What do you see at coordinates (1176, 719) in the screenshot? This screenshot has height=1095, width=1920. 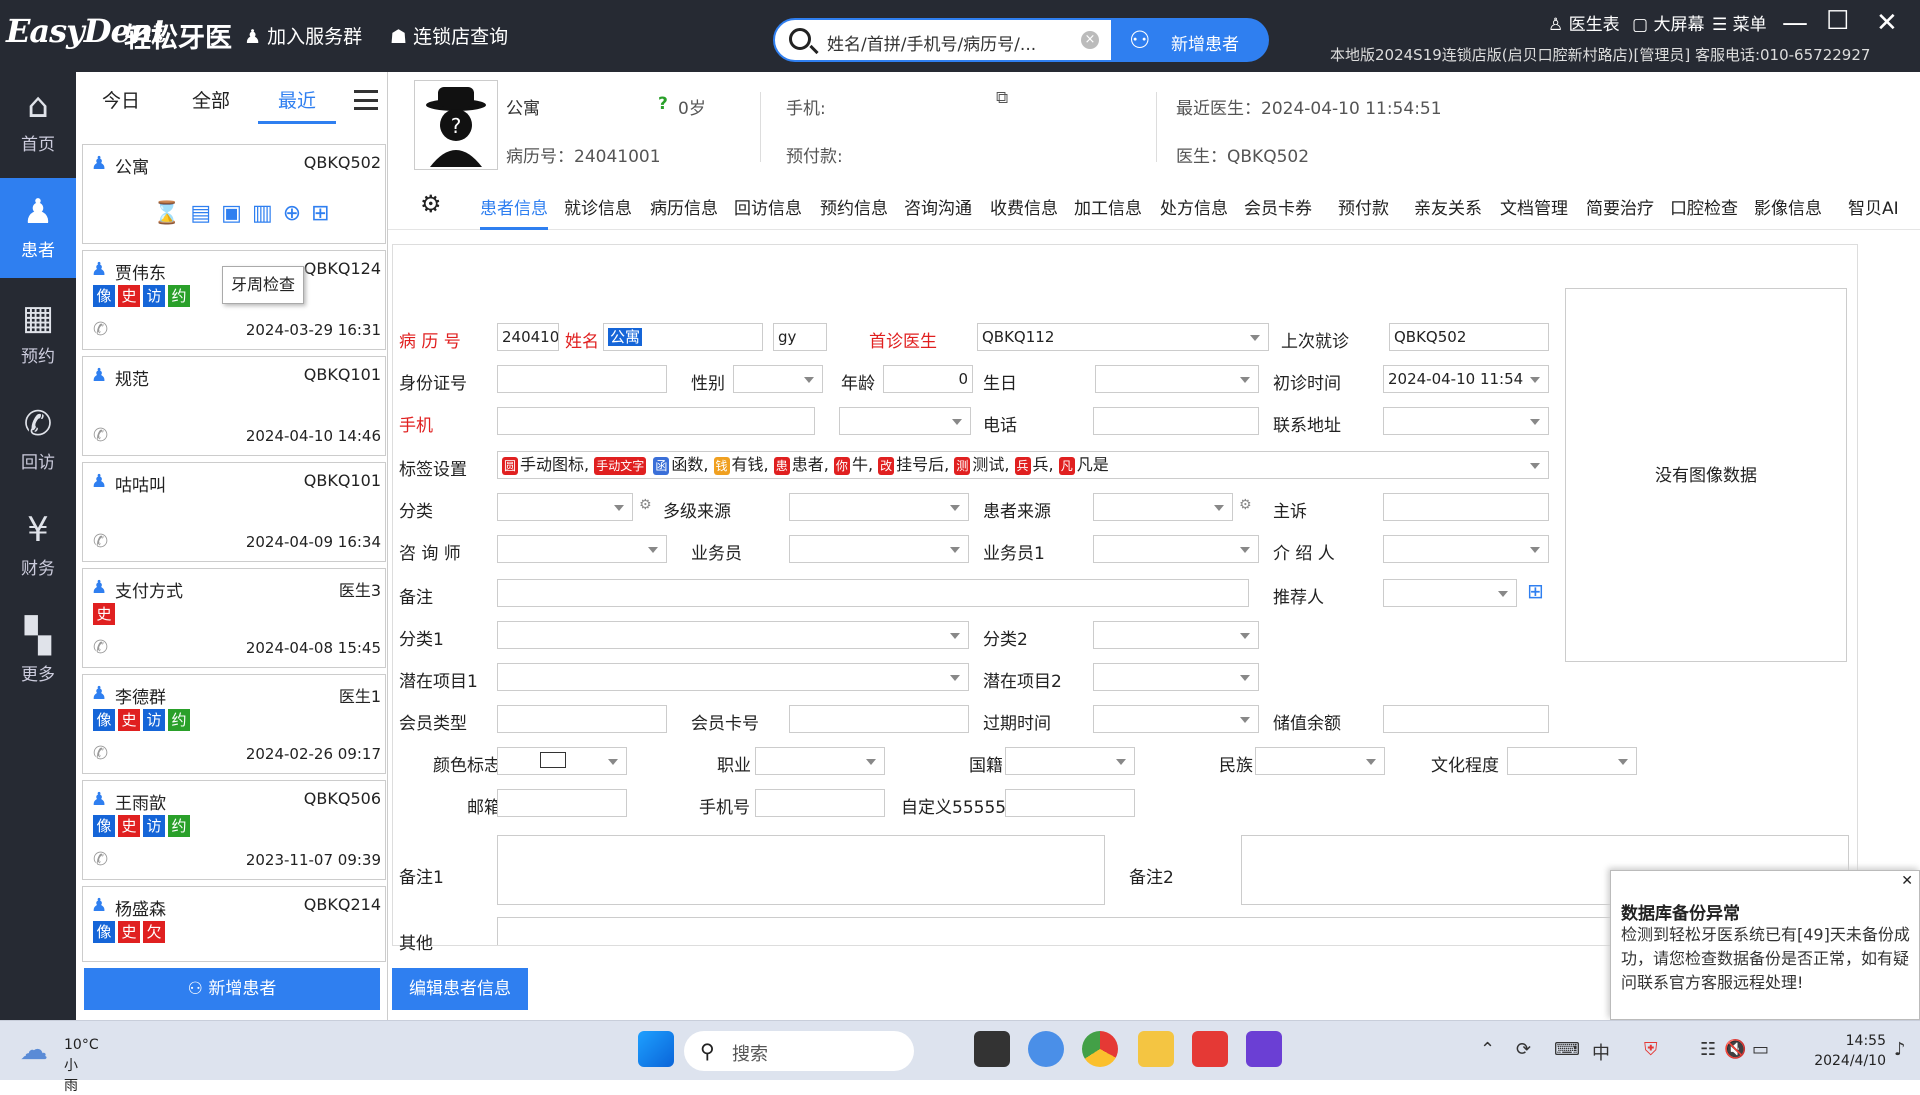 I see `expire-select` at bounding box center [1176, 719].